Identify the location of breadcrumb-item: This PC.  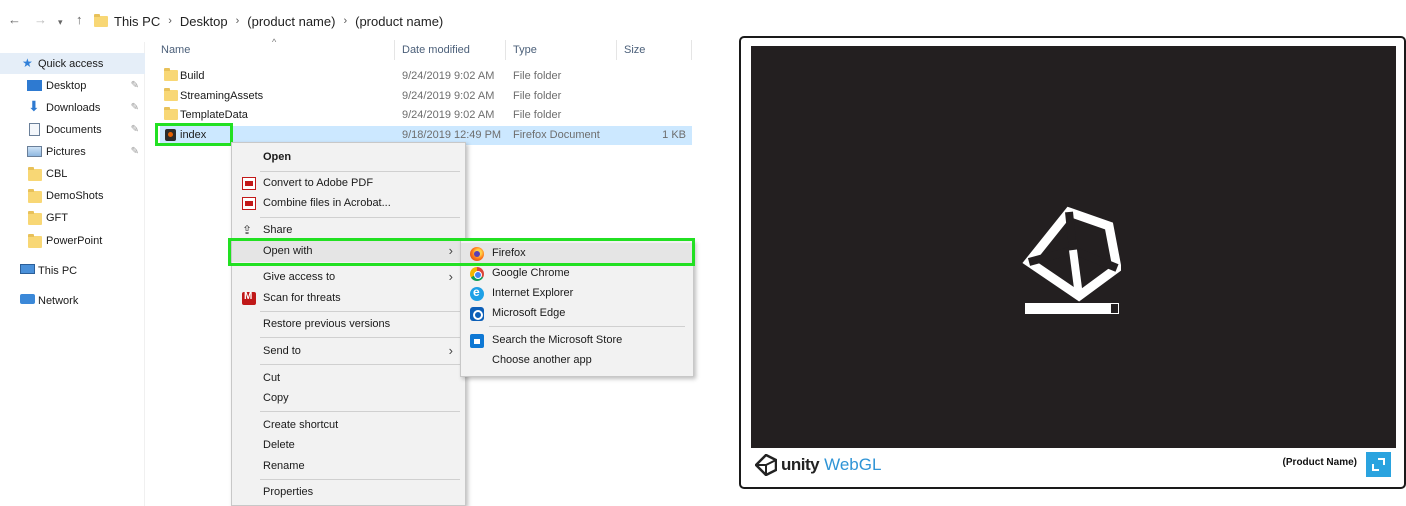
(137, 21).